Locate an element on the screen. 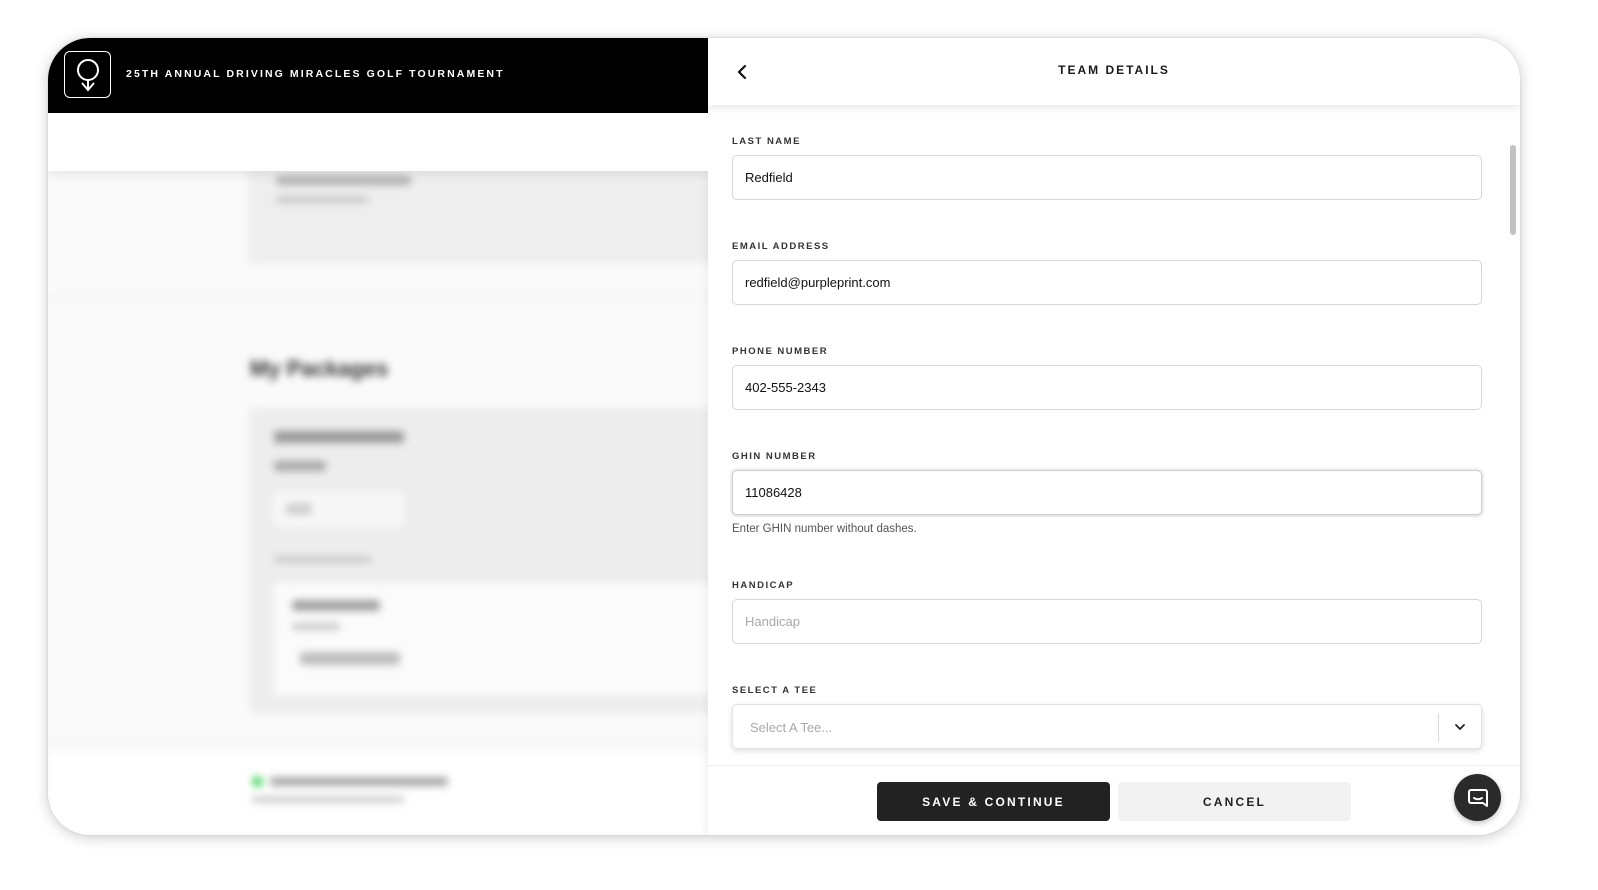 This screenshot has width=1598, height=890. panel-header: TEAM DETAILS is located at coordinates (1114, 71).